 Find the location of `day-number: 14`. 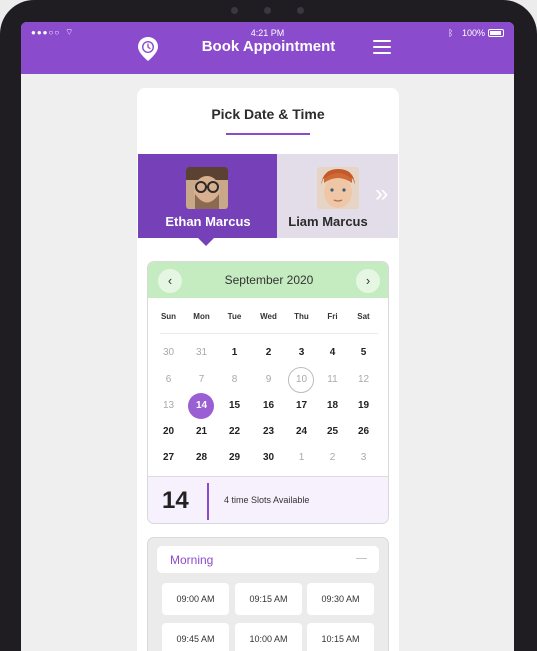

day-number: 14 is located at coordinates (201, 405).